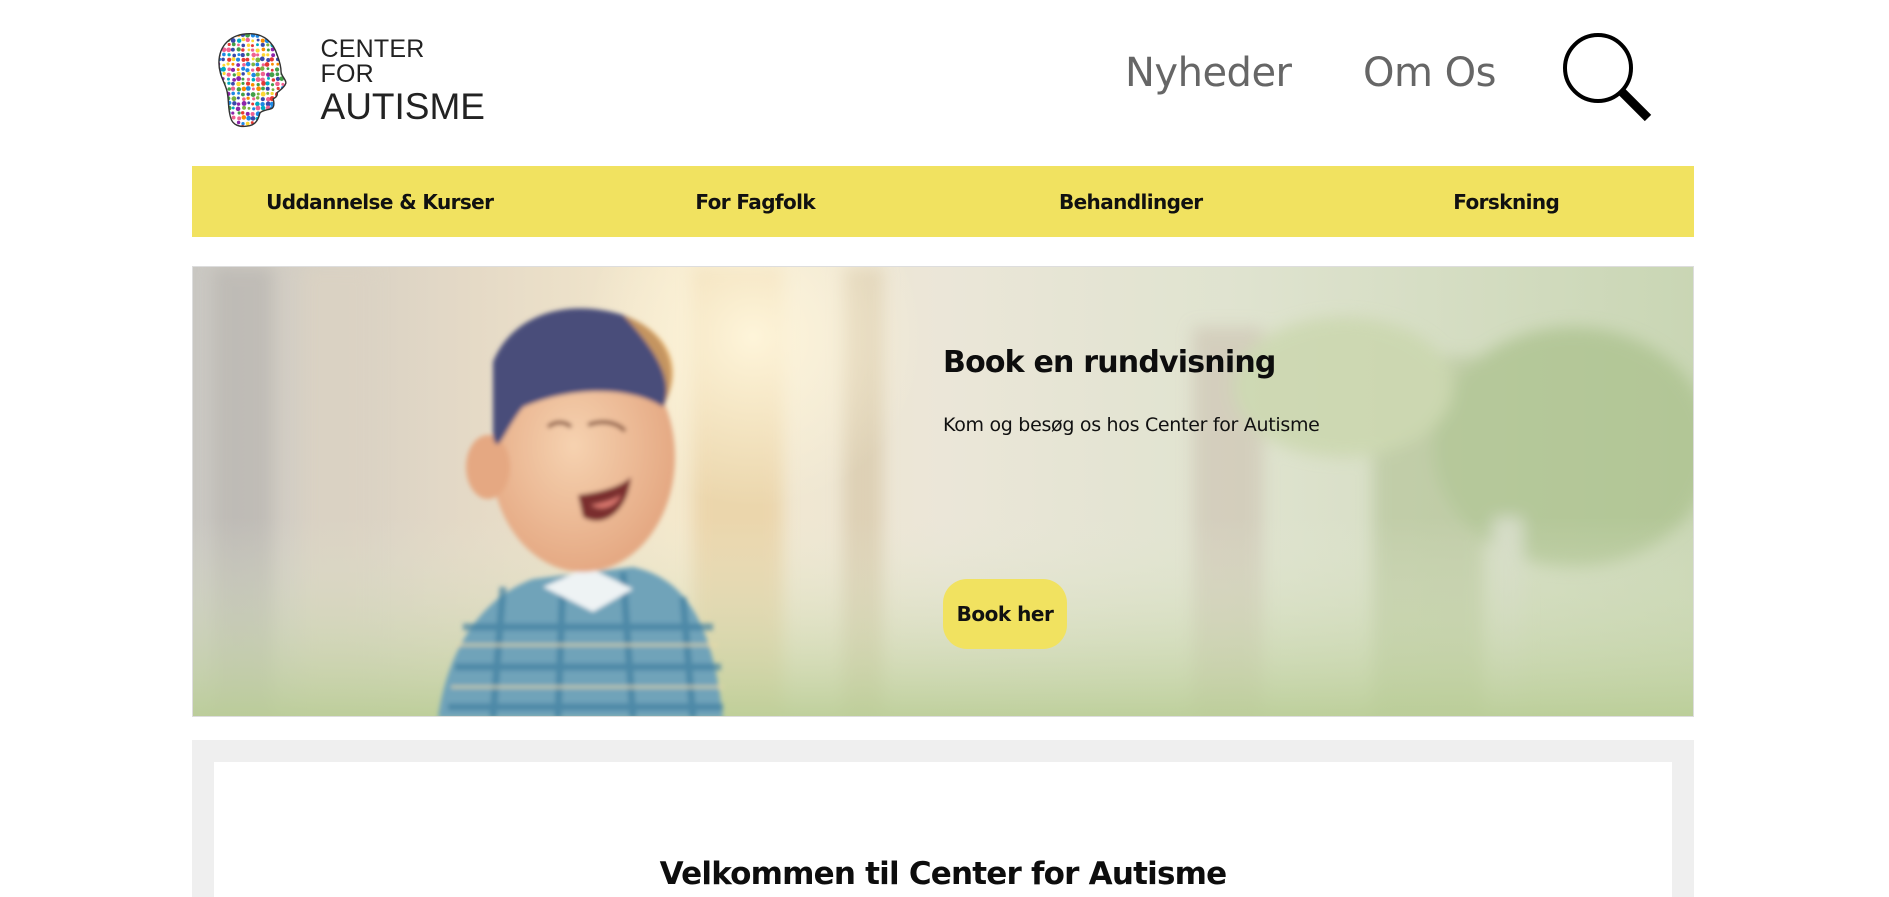 The width and height of the screenshot is (1889, 897). What do you see at coordinates (1430, 73) in the screenshot?
I see `nav-link-about: Om Os` at bounding box center [1430, 73].